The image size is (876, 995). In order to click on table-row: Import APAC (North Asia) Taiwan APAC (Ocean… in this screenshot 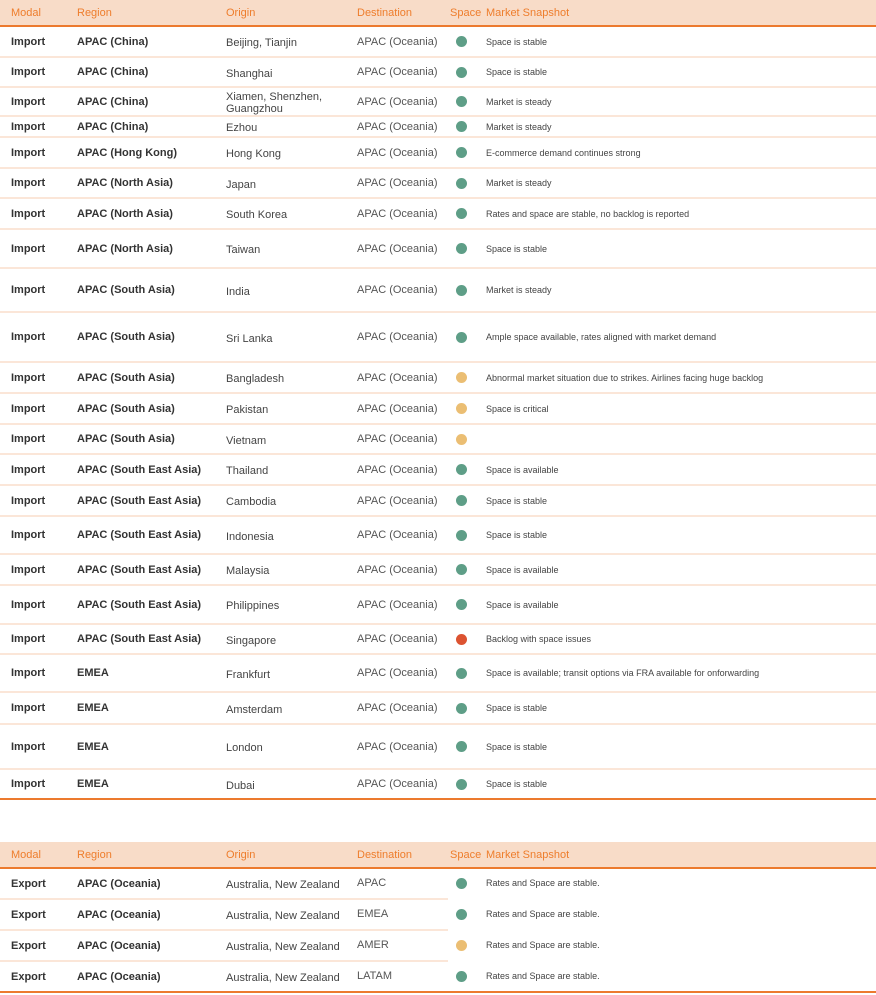, I will do `click(438, 249)`.